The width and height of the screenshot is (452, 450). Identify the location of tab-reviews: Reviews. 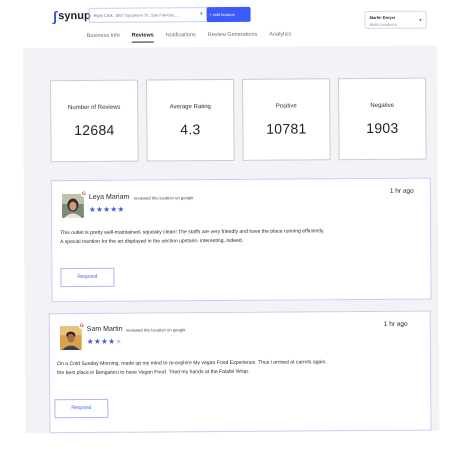
(142, 36).